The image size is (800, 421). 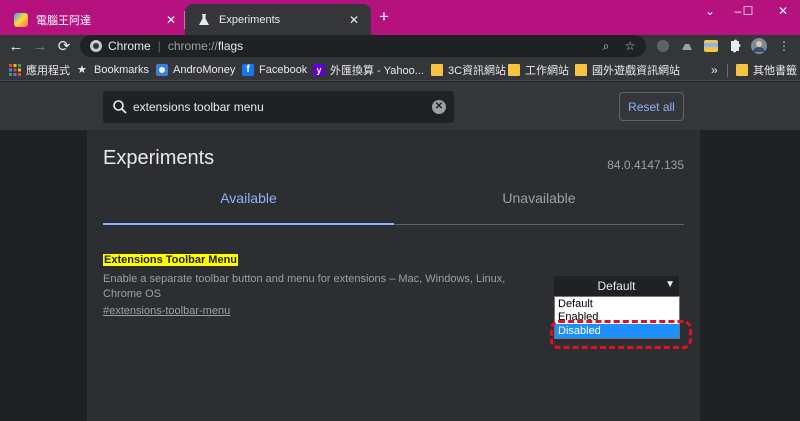 I want to click on bookmark-facebook: f Facebook, so click(x=274, y=70).